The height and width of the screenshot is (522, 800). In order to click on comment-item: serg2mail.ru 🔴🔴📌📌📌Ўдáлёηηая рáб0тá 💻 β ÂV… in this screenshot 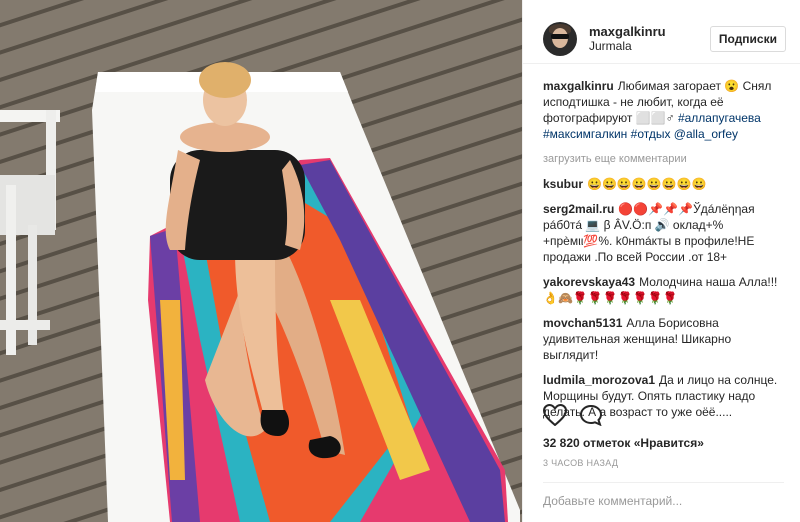, I will do `click(663, 233)`.